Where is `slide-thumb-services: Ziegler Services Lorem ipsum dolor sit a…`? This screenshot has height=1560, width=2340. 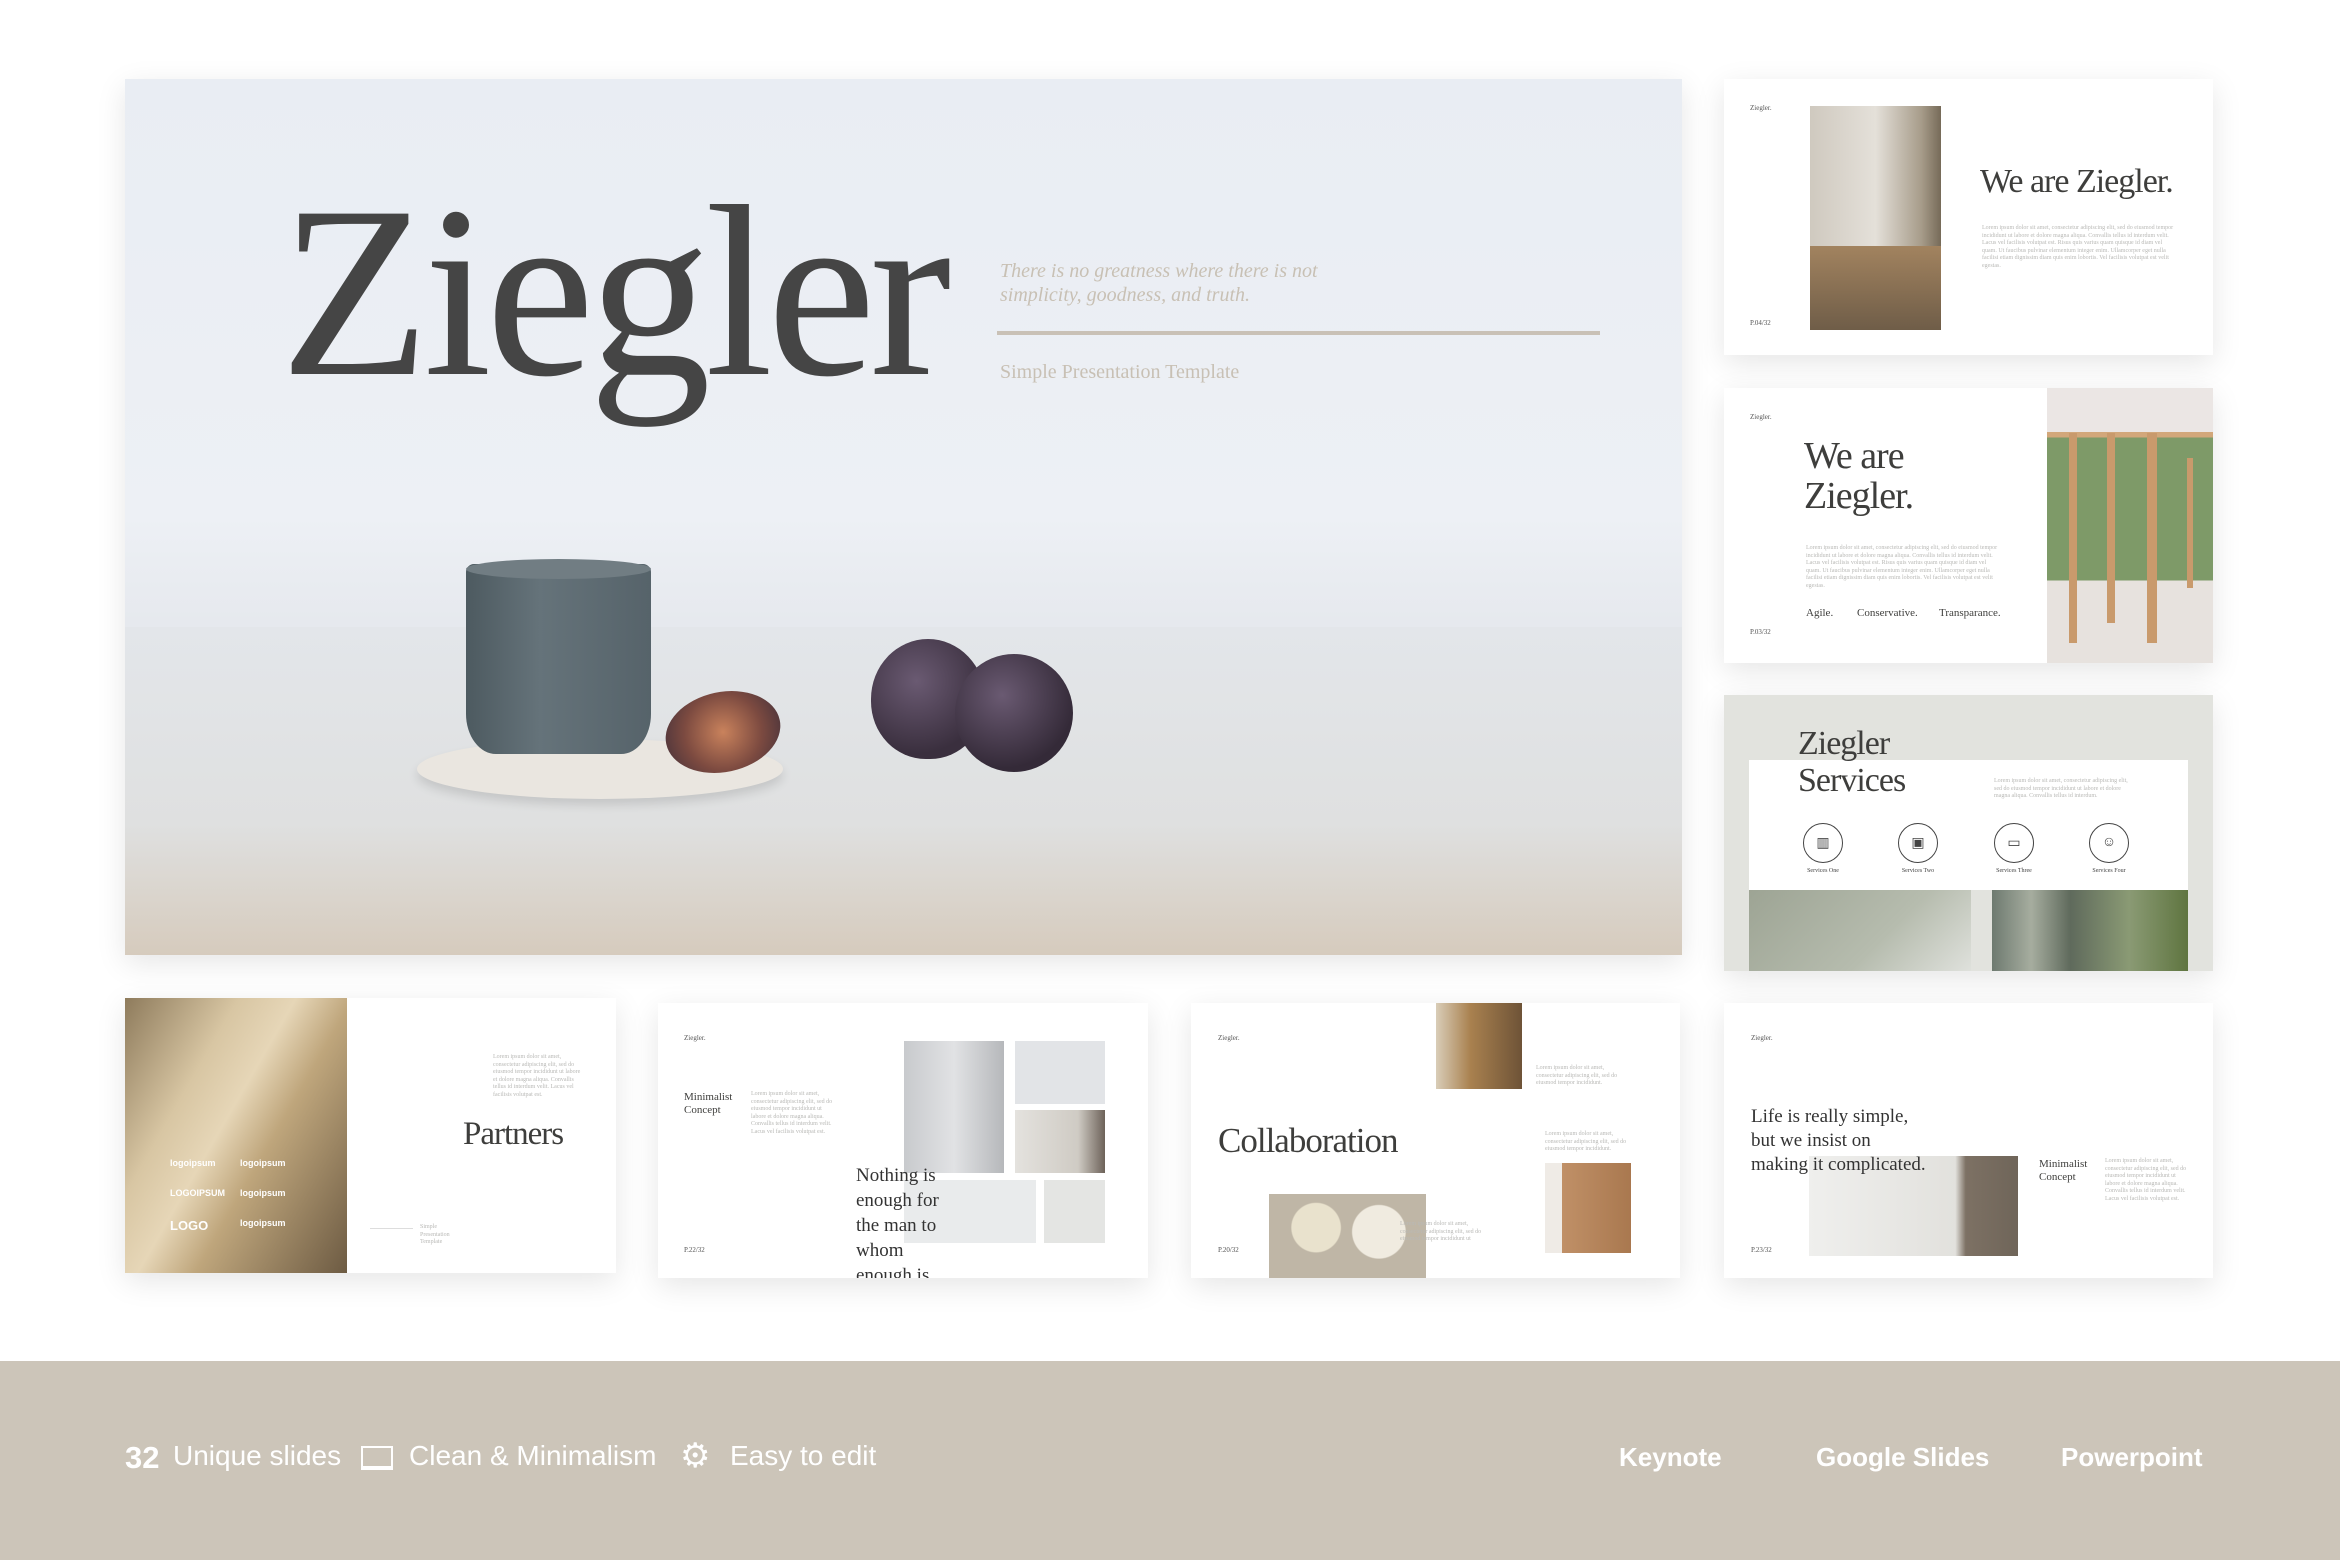
slide-thumb-services: Ziegler Services Lorem ipsum dolor sit a… is located at coordinates (1968, 833).